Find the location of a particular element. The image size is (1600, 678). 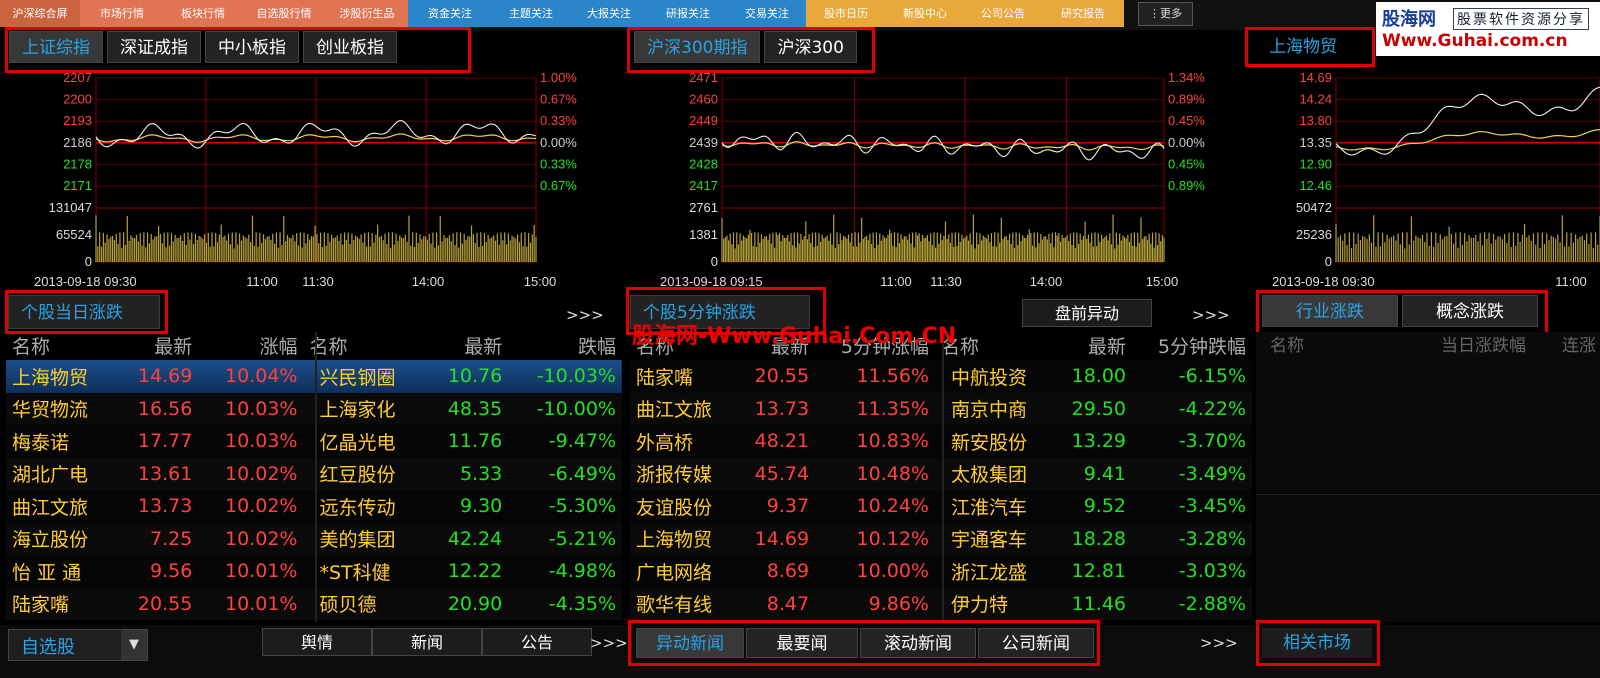

price-tick: 2449 is located at coordinates (703, 120).